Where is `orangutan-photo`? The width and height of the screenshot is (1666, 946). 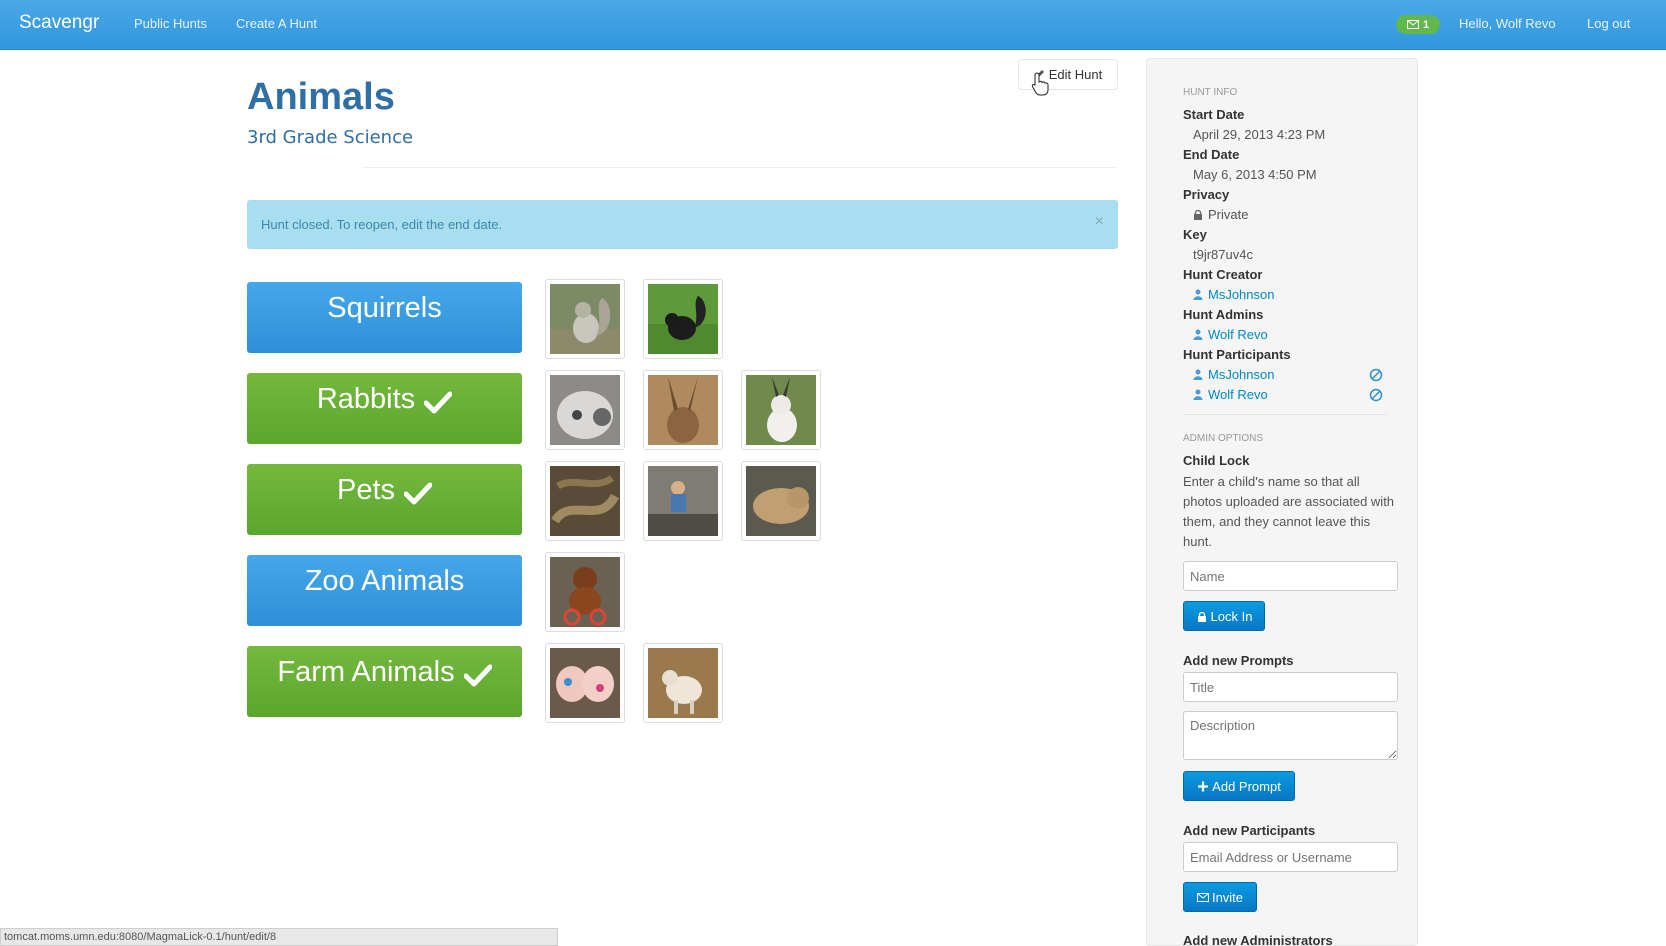 orangutan-photo is located at coordinates (585, 592).